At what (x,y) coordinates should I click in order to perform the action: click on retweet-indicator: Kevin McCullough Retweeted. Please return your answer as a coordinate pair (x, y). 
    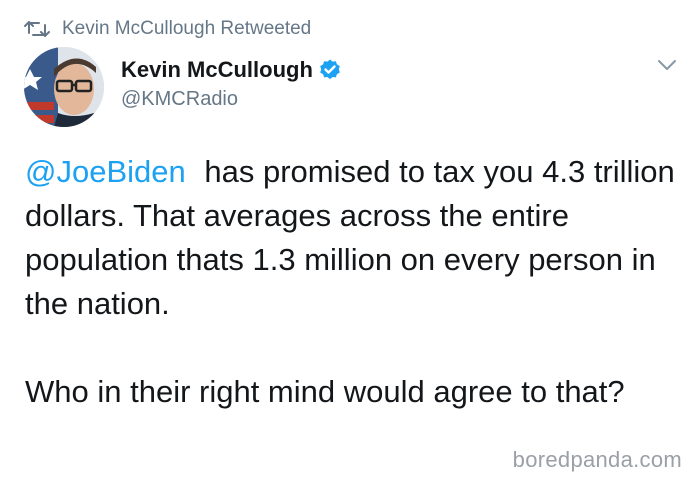
    Looking at the image, I should click on (167, 29).